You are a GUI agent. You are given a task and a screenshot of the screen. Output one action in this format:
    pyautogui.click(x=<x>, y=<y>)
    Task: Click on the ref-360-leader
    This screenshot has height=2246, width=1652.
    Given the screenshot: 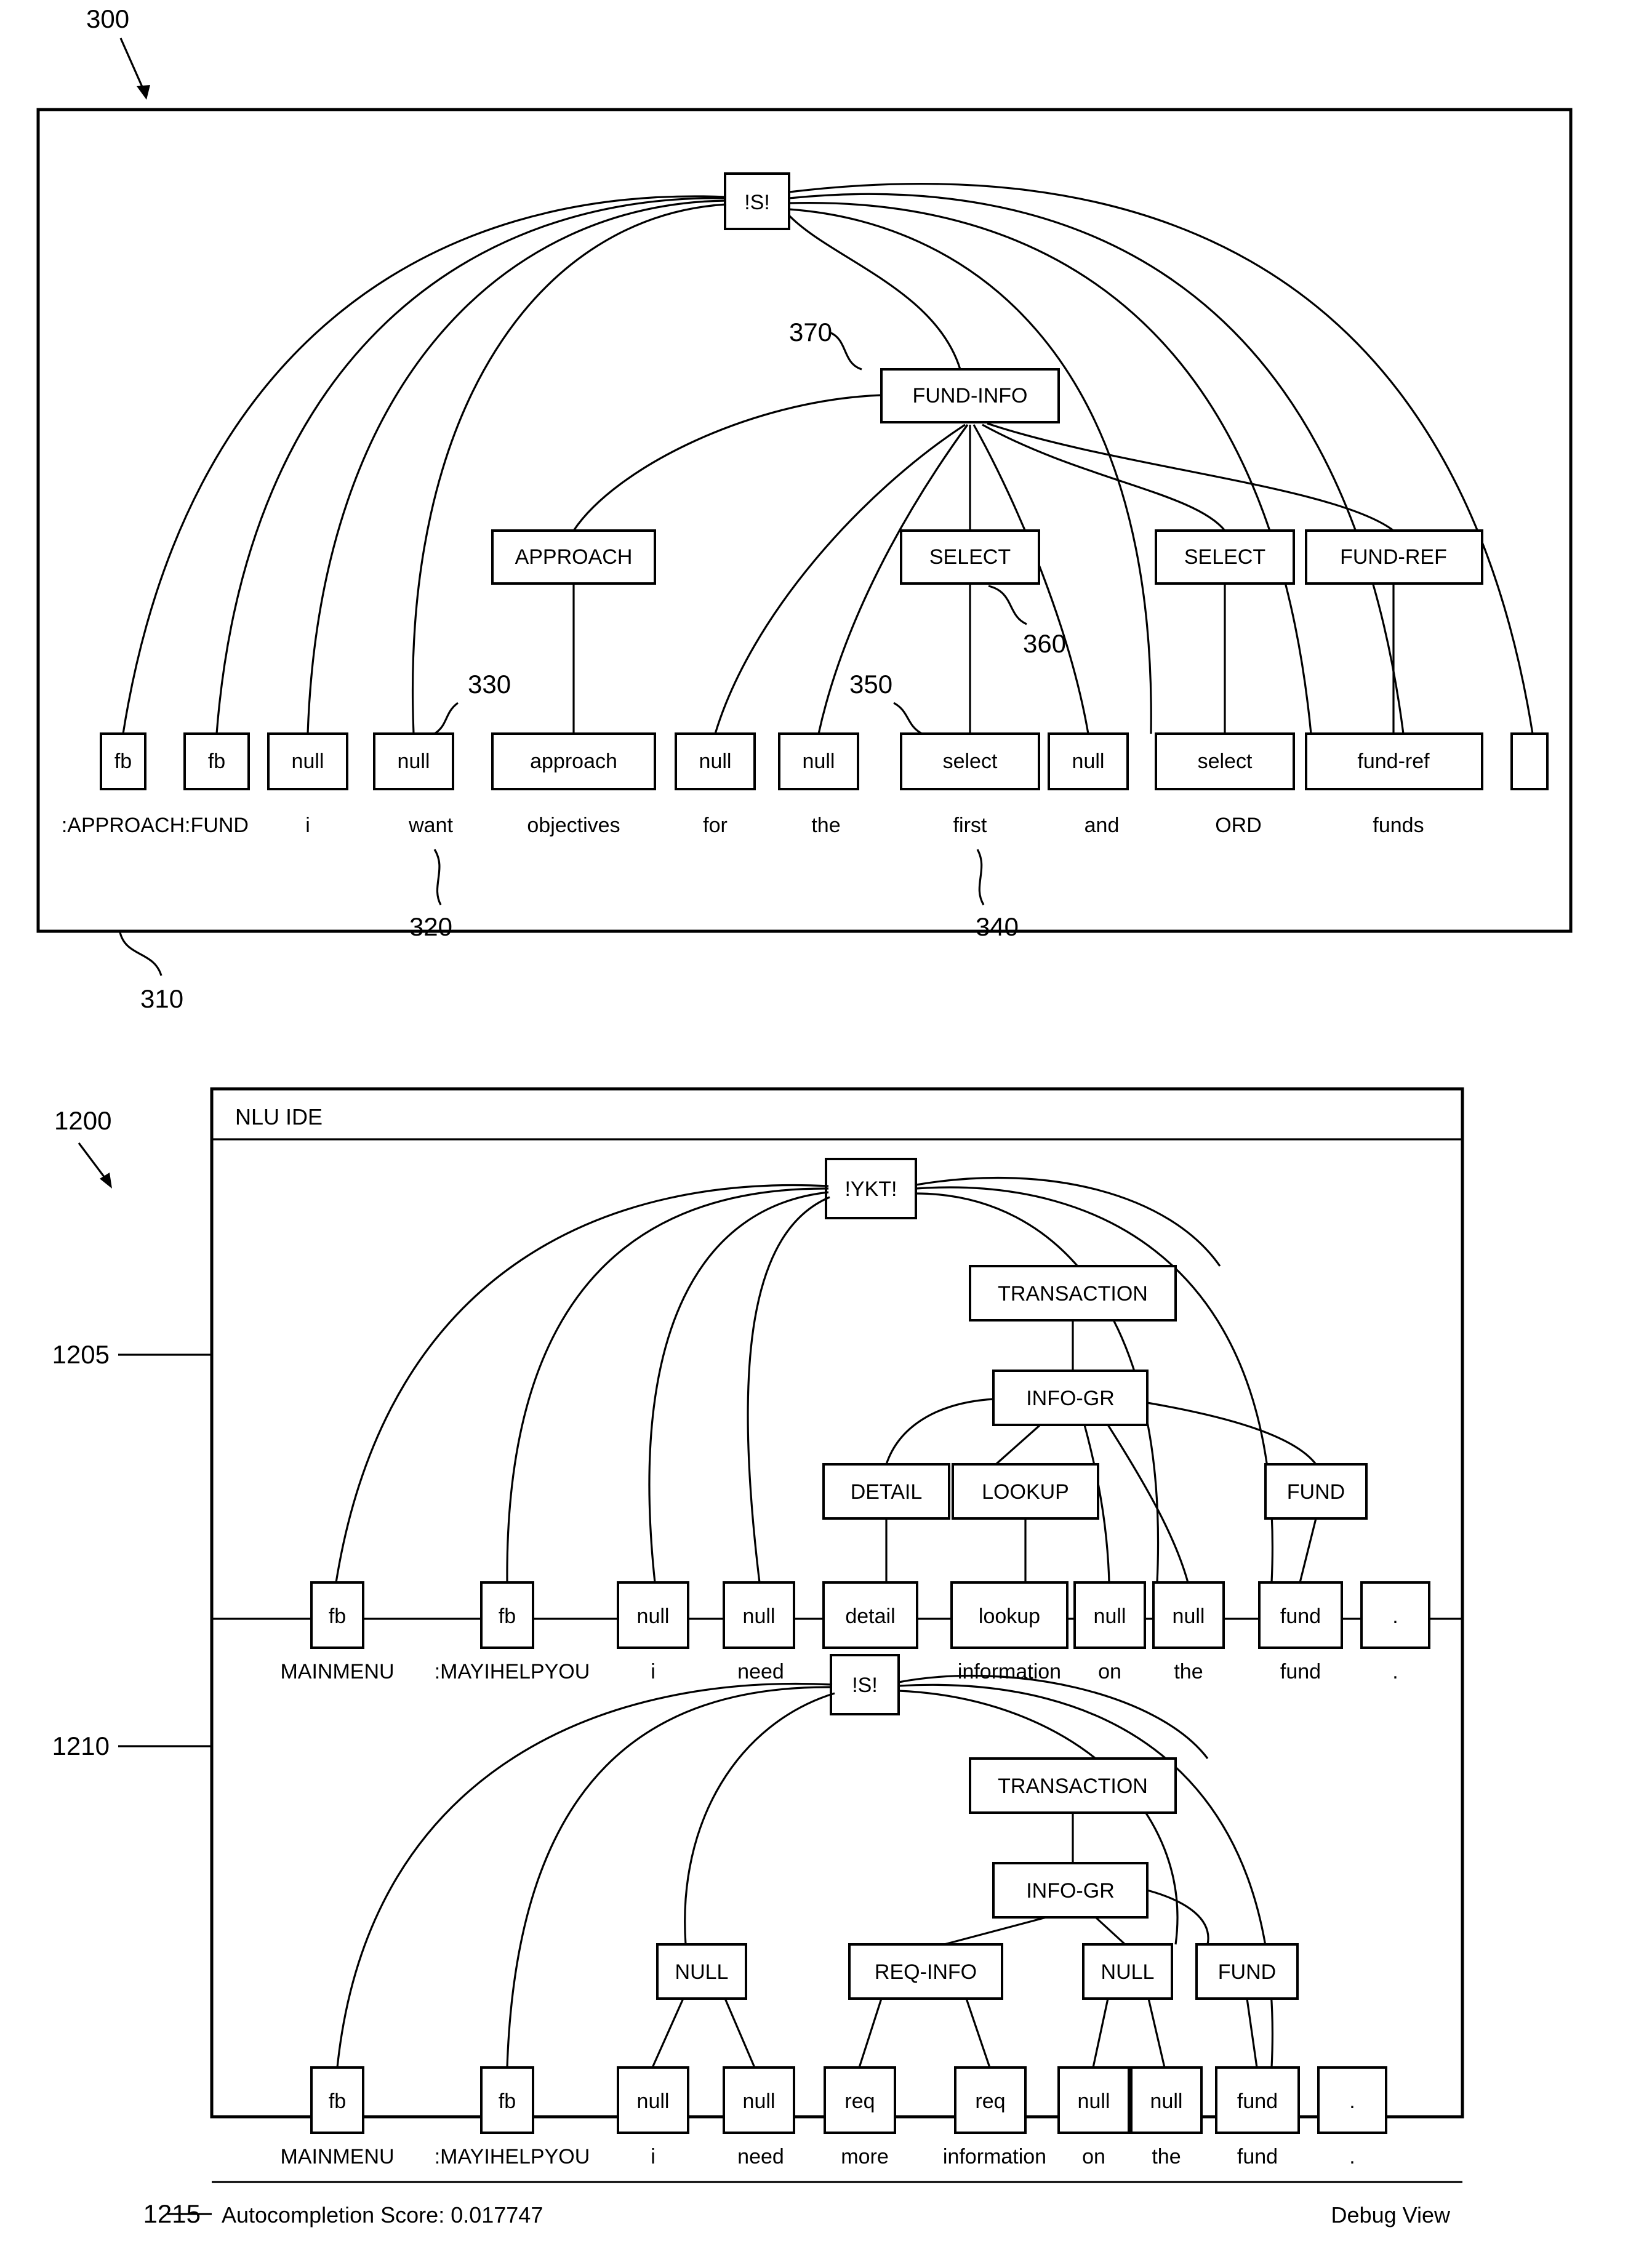 What is the action you would take?
    pyautogui.click(x=1007, y=605)
    